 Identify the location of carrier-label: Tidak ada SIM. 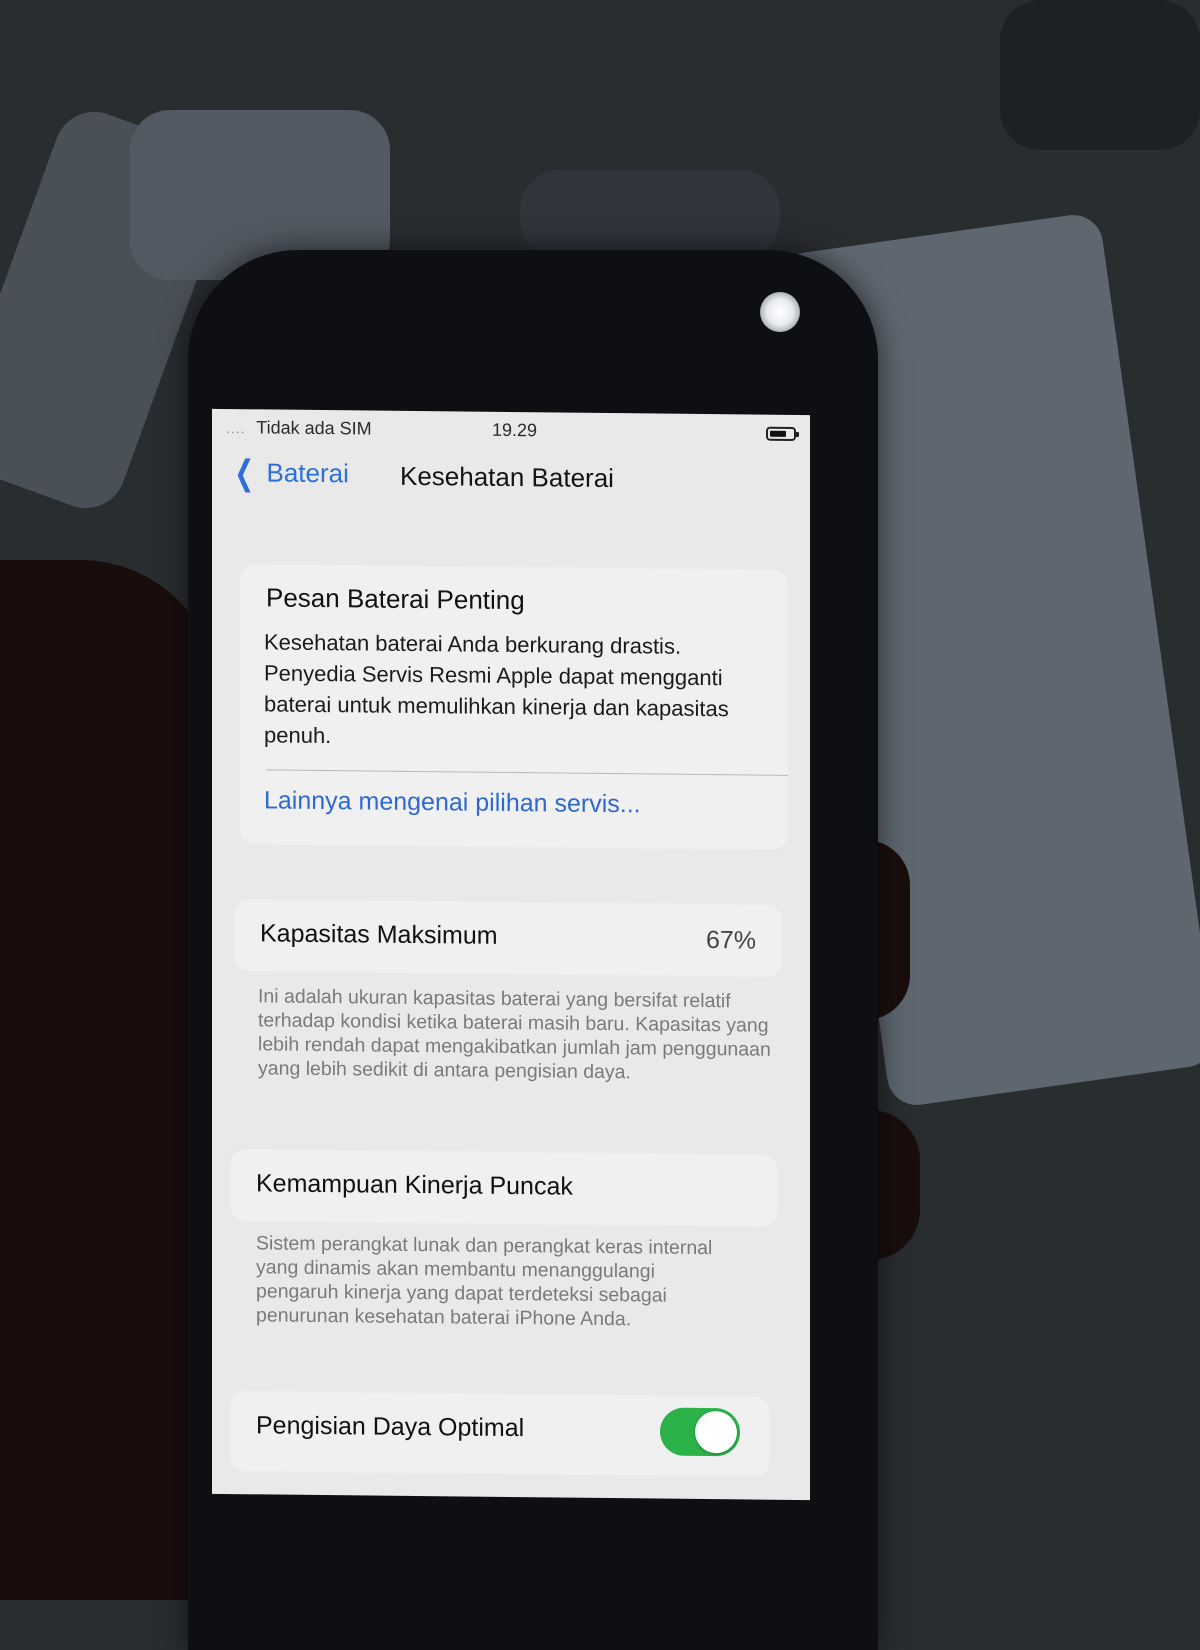
(314, 428).